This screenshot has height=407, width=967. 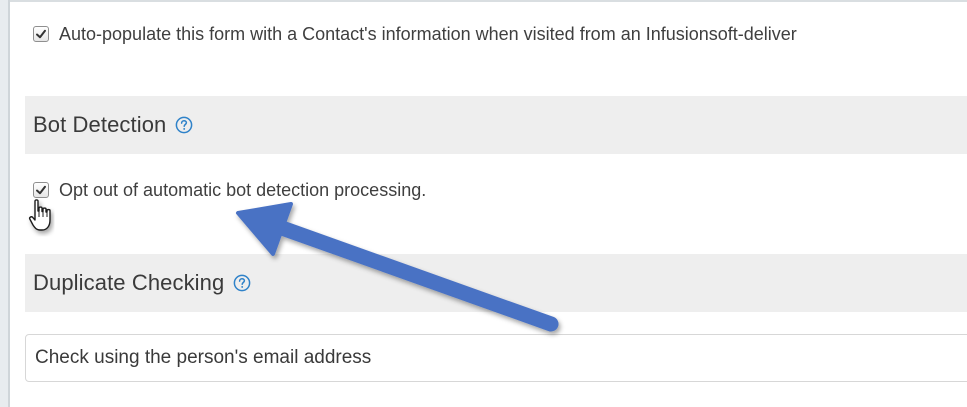 I want to click on annotation-arrow, so click(x=397, y=267).